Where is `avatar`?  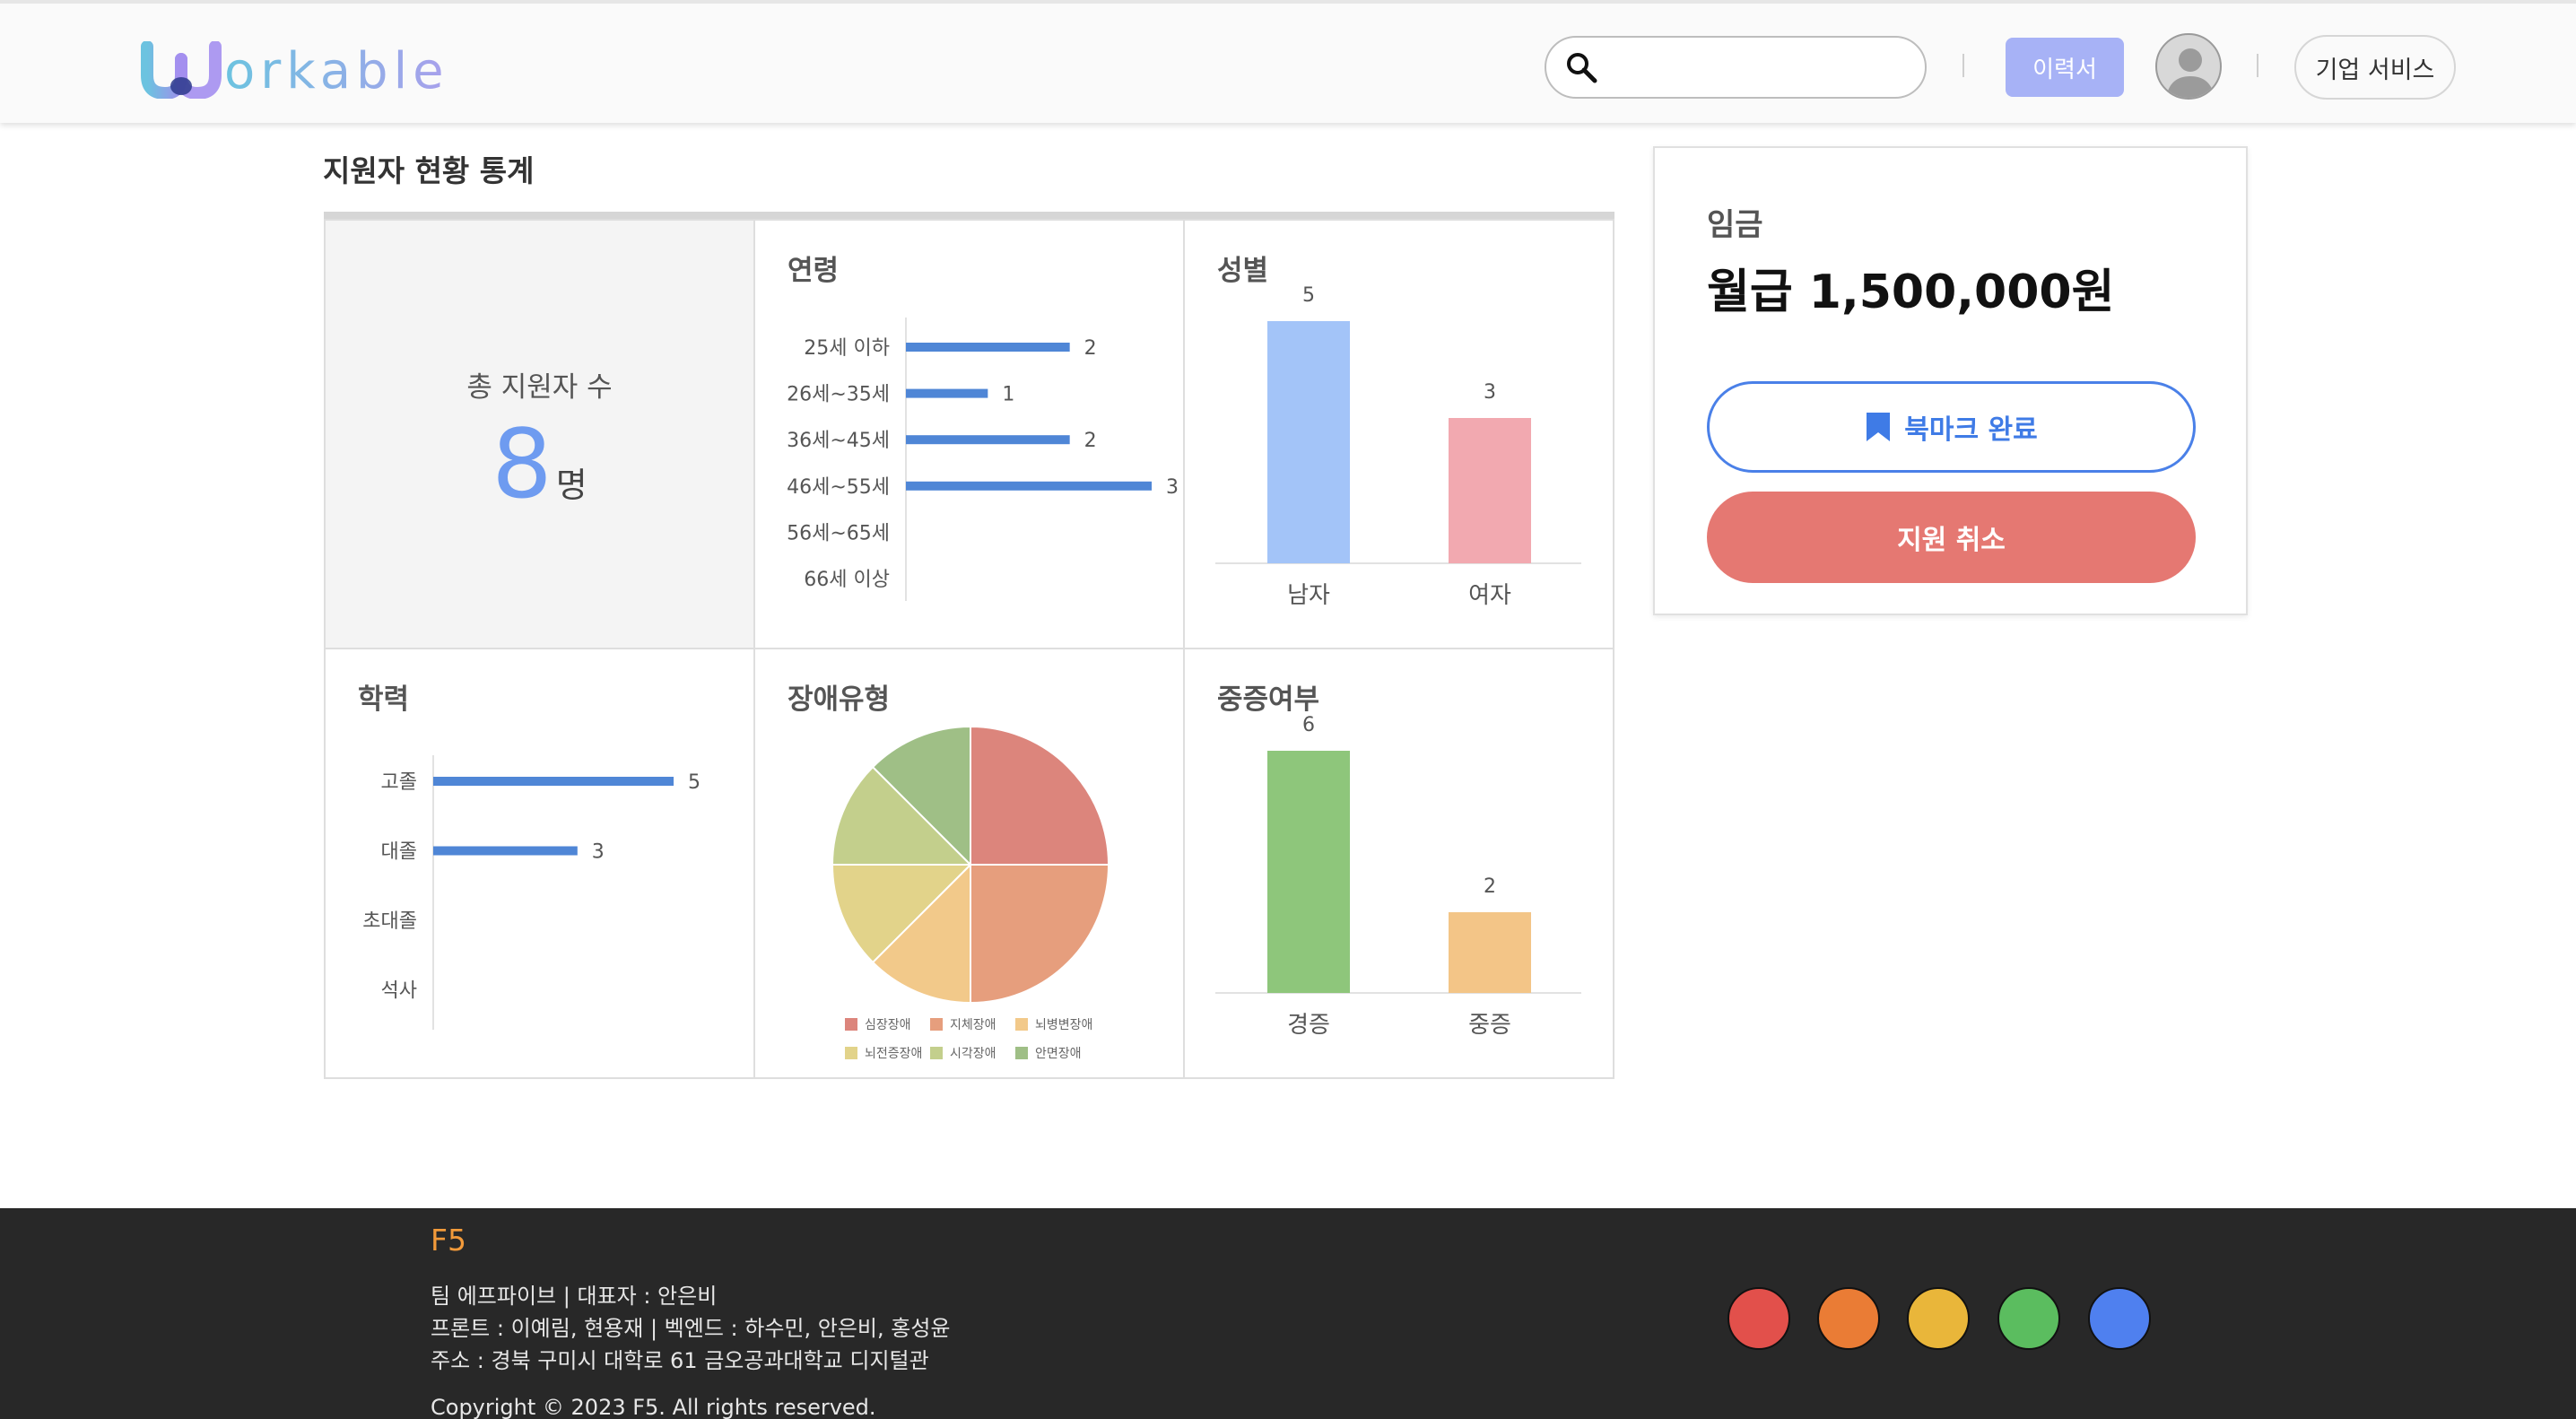
avatar is located at coordinates (2188, 66).